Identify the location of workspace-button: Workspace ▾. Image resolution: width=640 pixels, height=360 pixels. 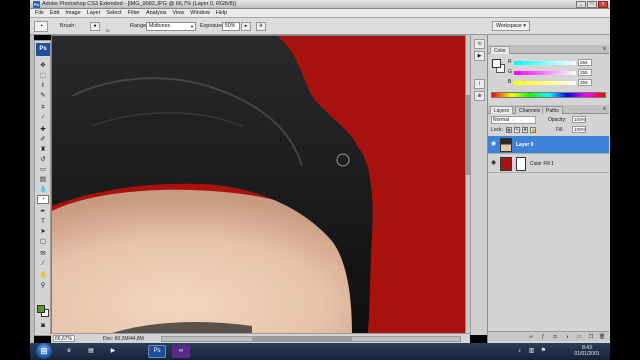
(511, 26).